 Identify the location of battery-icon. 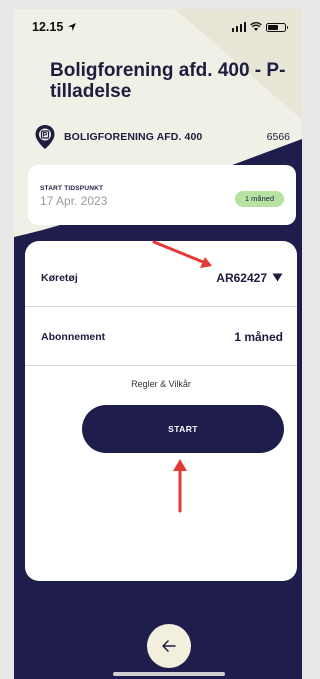
(277, 27).